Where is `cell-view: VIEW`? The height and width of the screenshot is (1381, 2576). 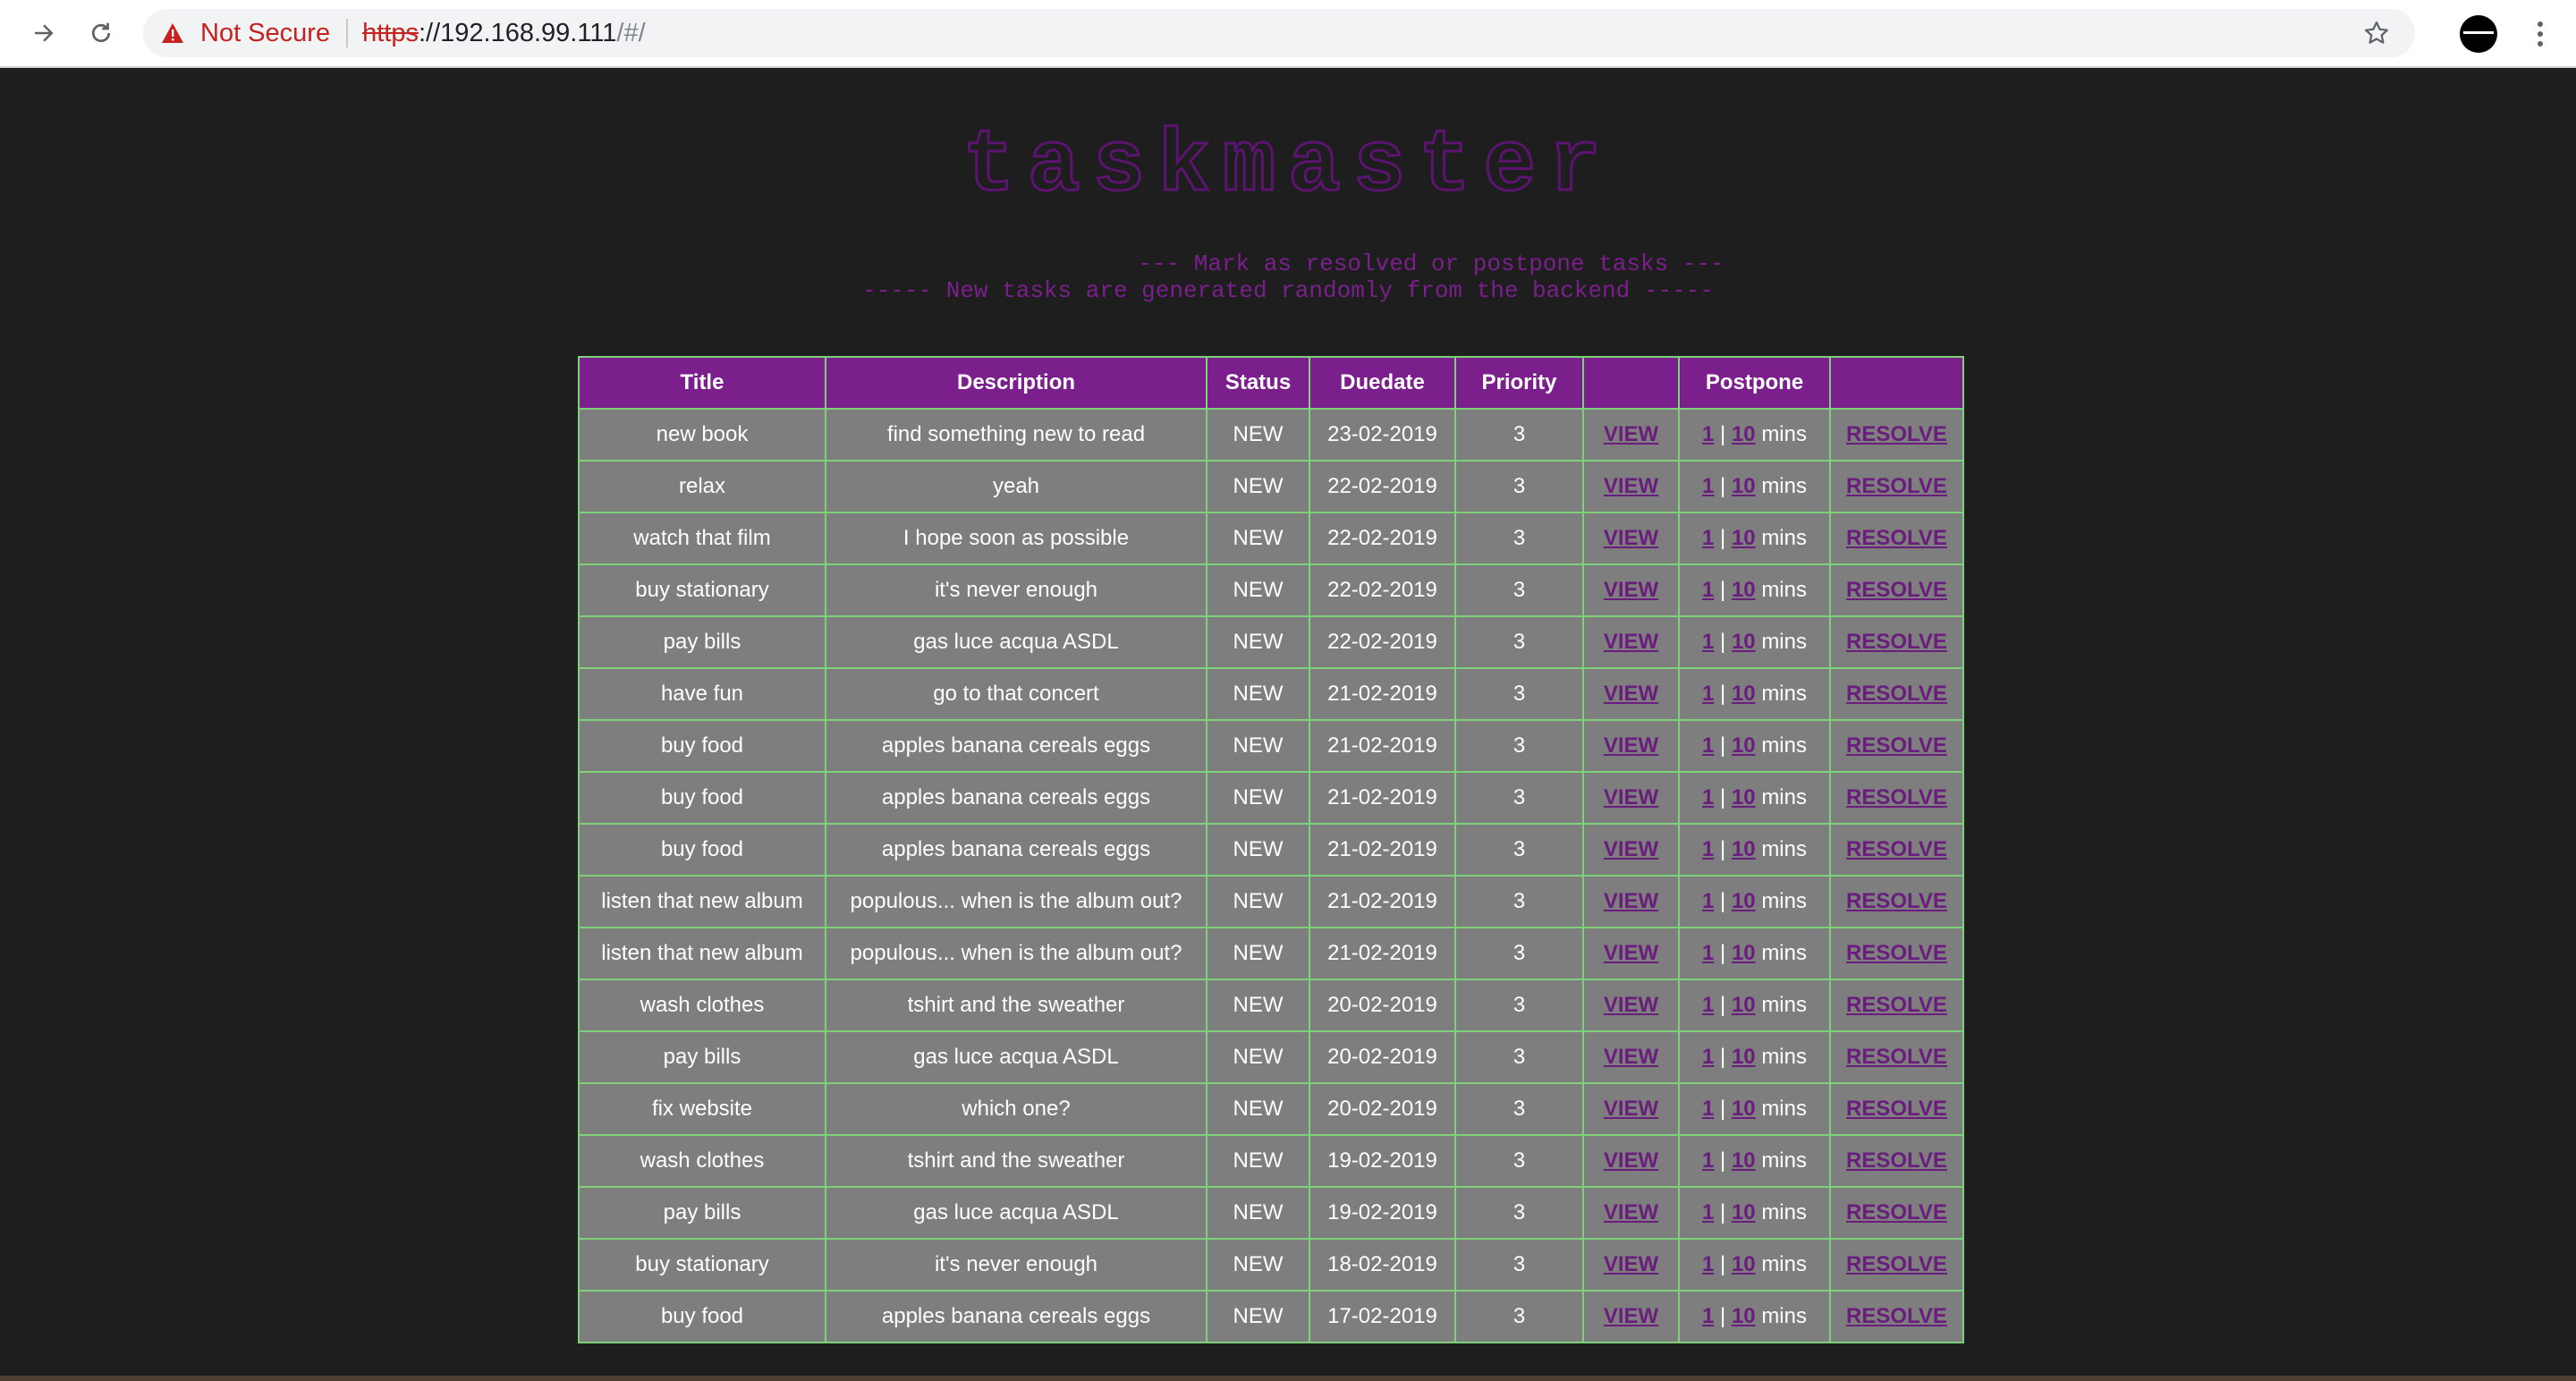
cell-view: VIEW is located at coordinates (1631, 1161).